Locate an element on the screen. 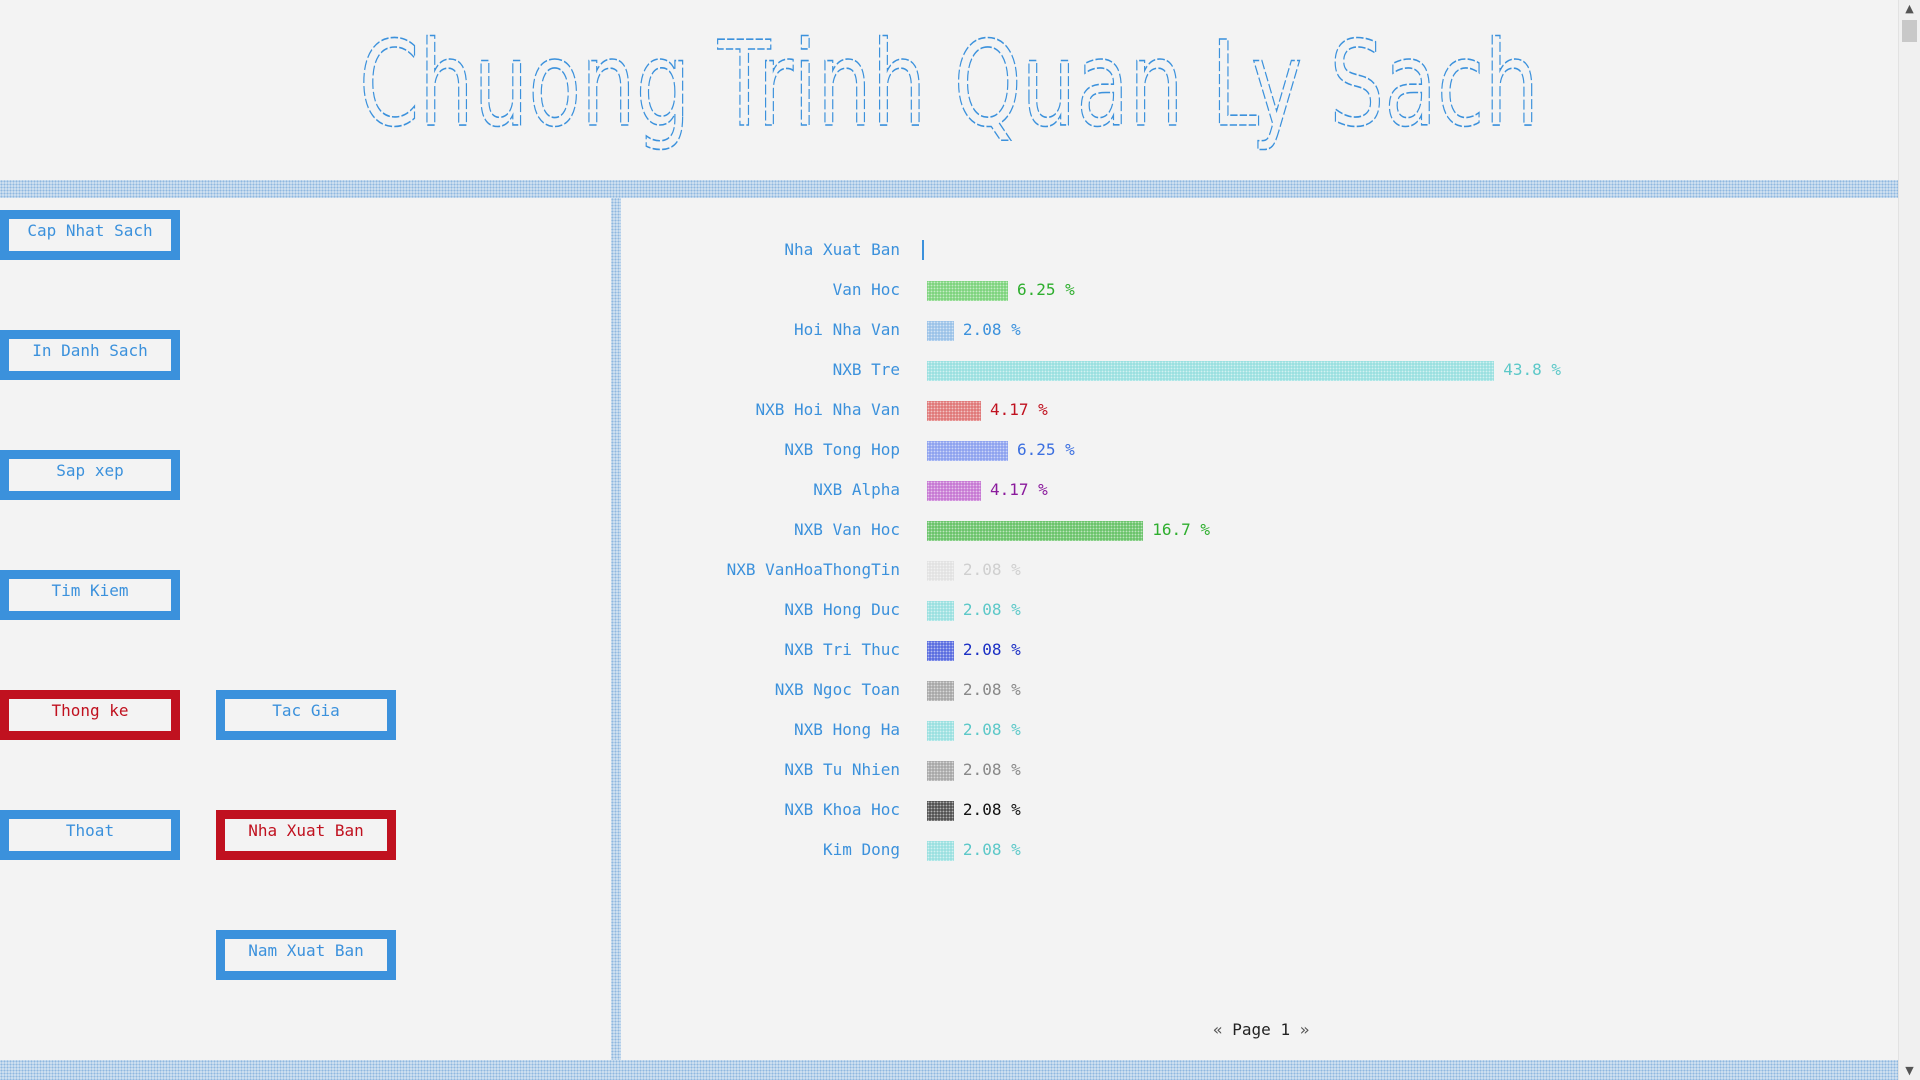 The width and height of the screenshot is (1920, 1080). chart-row: NXB Tri Thuc 2.08 % is located at coordinates (1240, 650).